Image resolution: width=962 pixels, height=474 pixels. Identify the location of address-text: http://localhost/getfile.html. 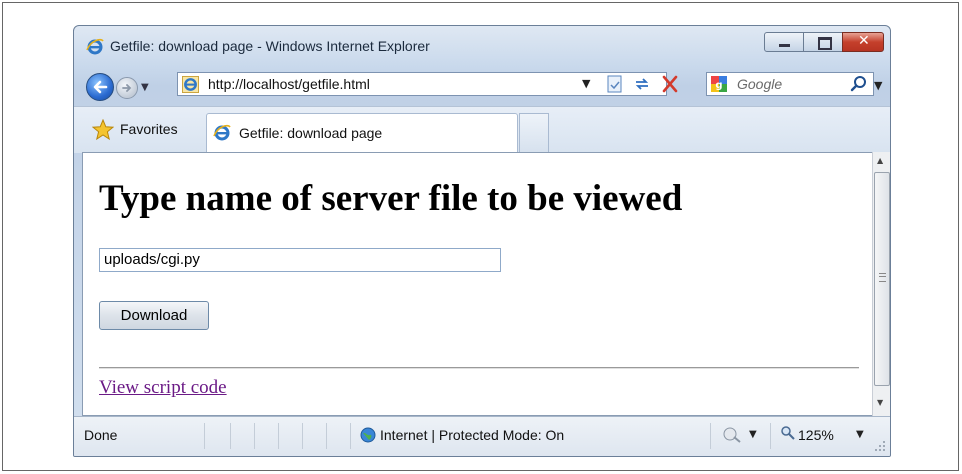
(289, 84).